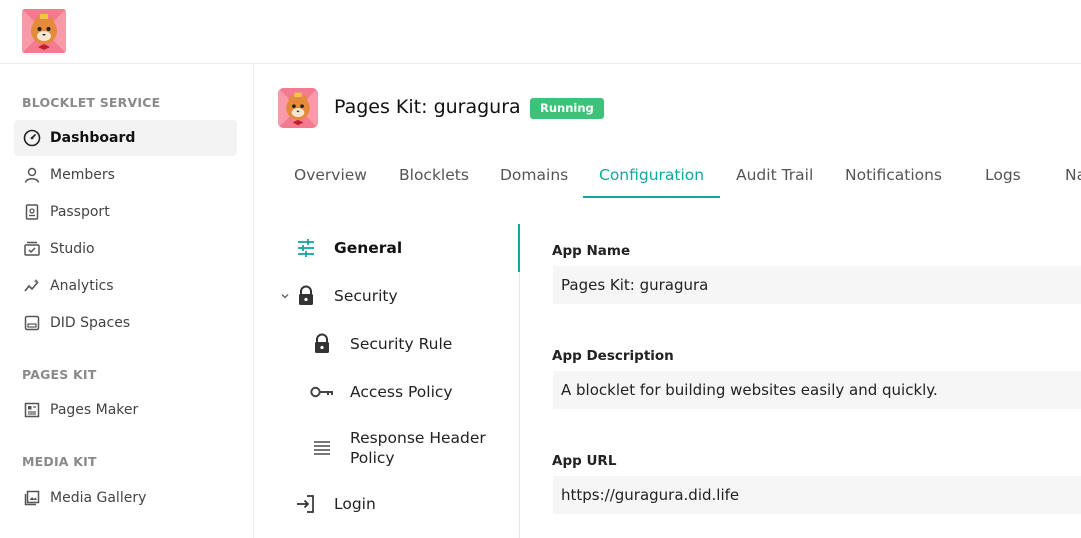 The width and height of the screenshot is (1081, 538). Describe the element at coordinates (330, 175) in the screenshot. I see `tab-overview: Overview` at that location.